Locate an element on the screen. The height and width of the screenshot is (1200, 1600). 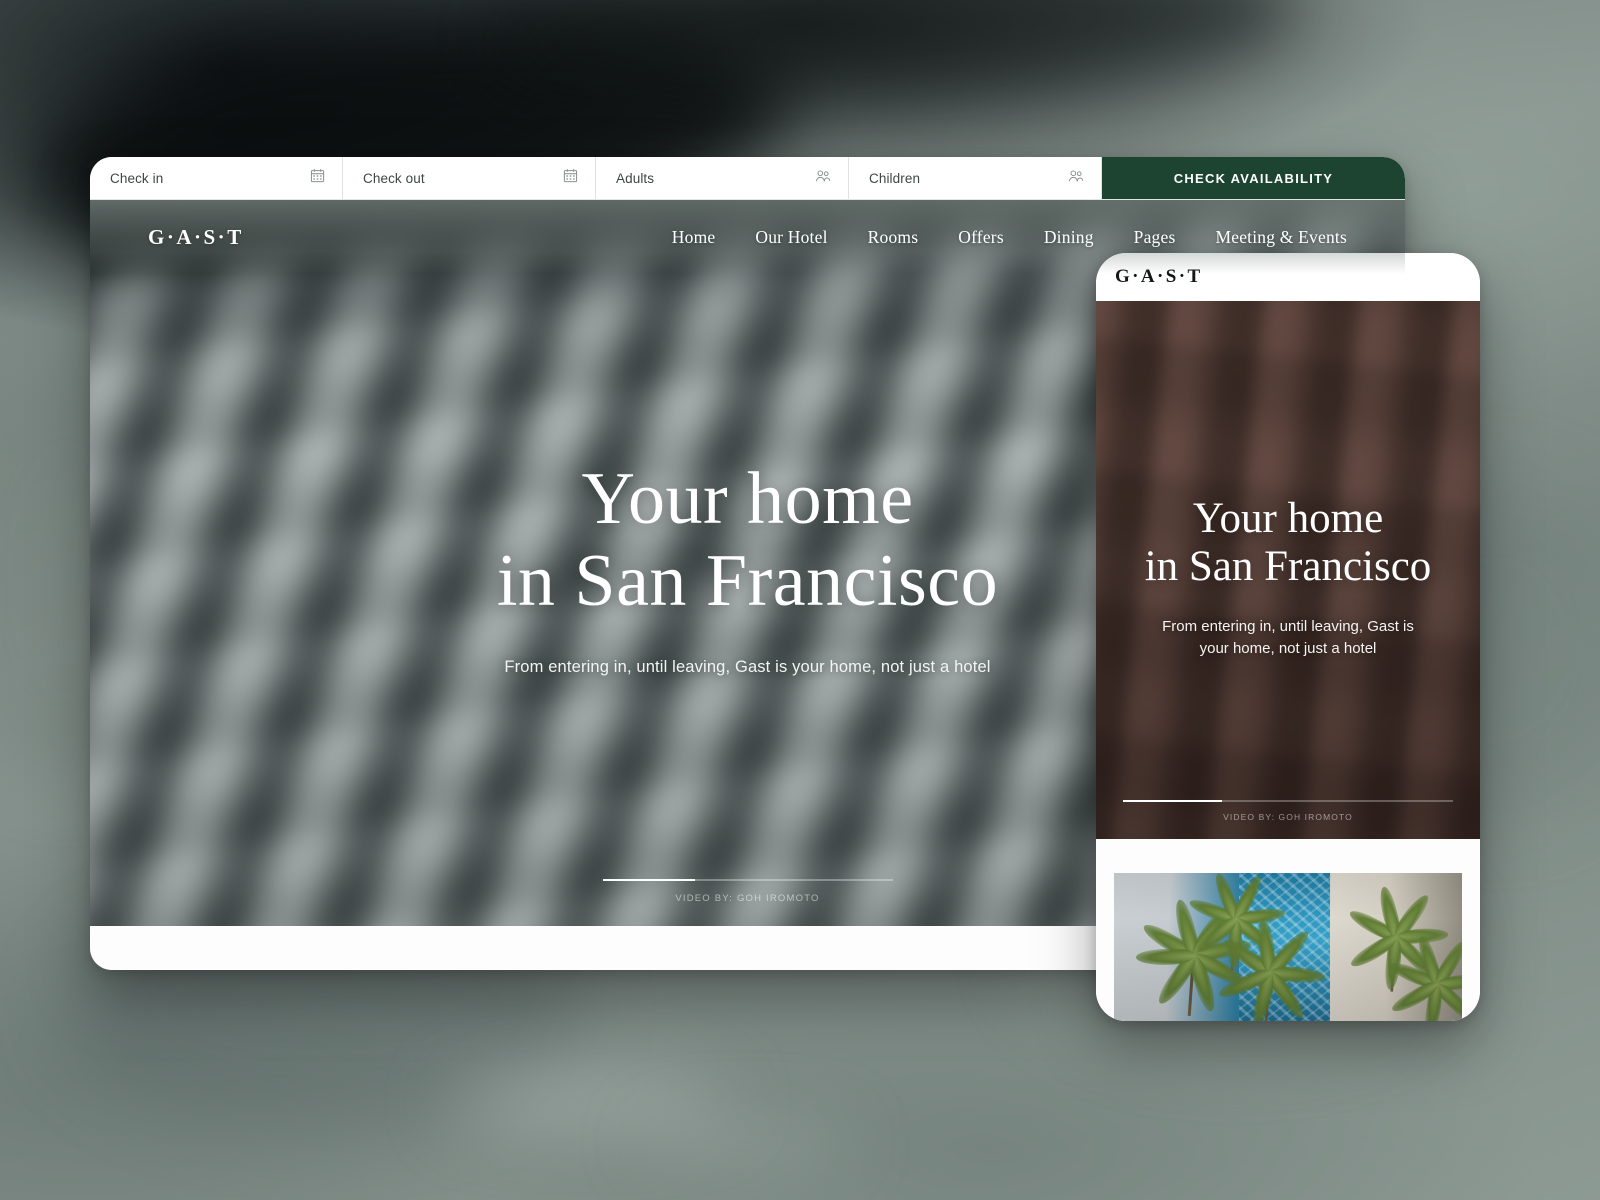
hero-progress-fill is located at coordinates (649, 880).